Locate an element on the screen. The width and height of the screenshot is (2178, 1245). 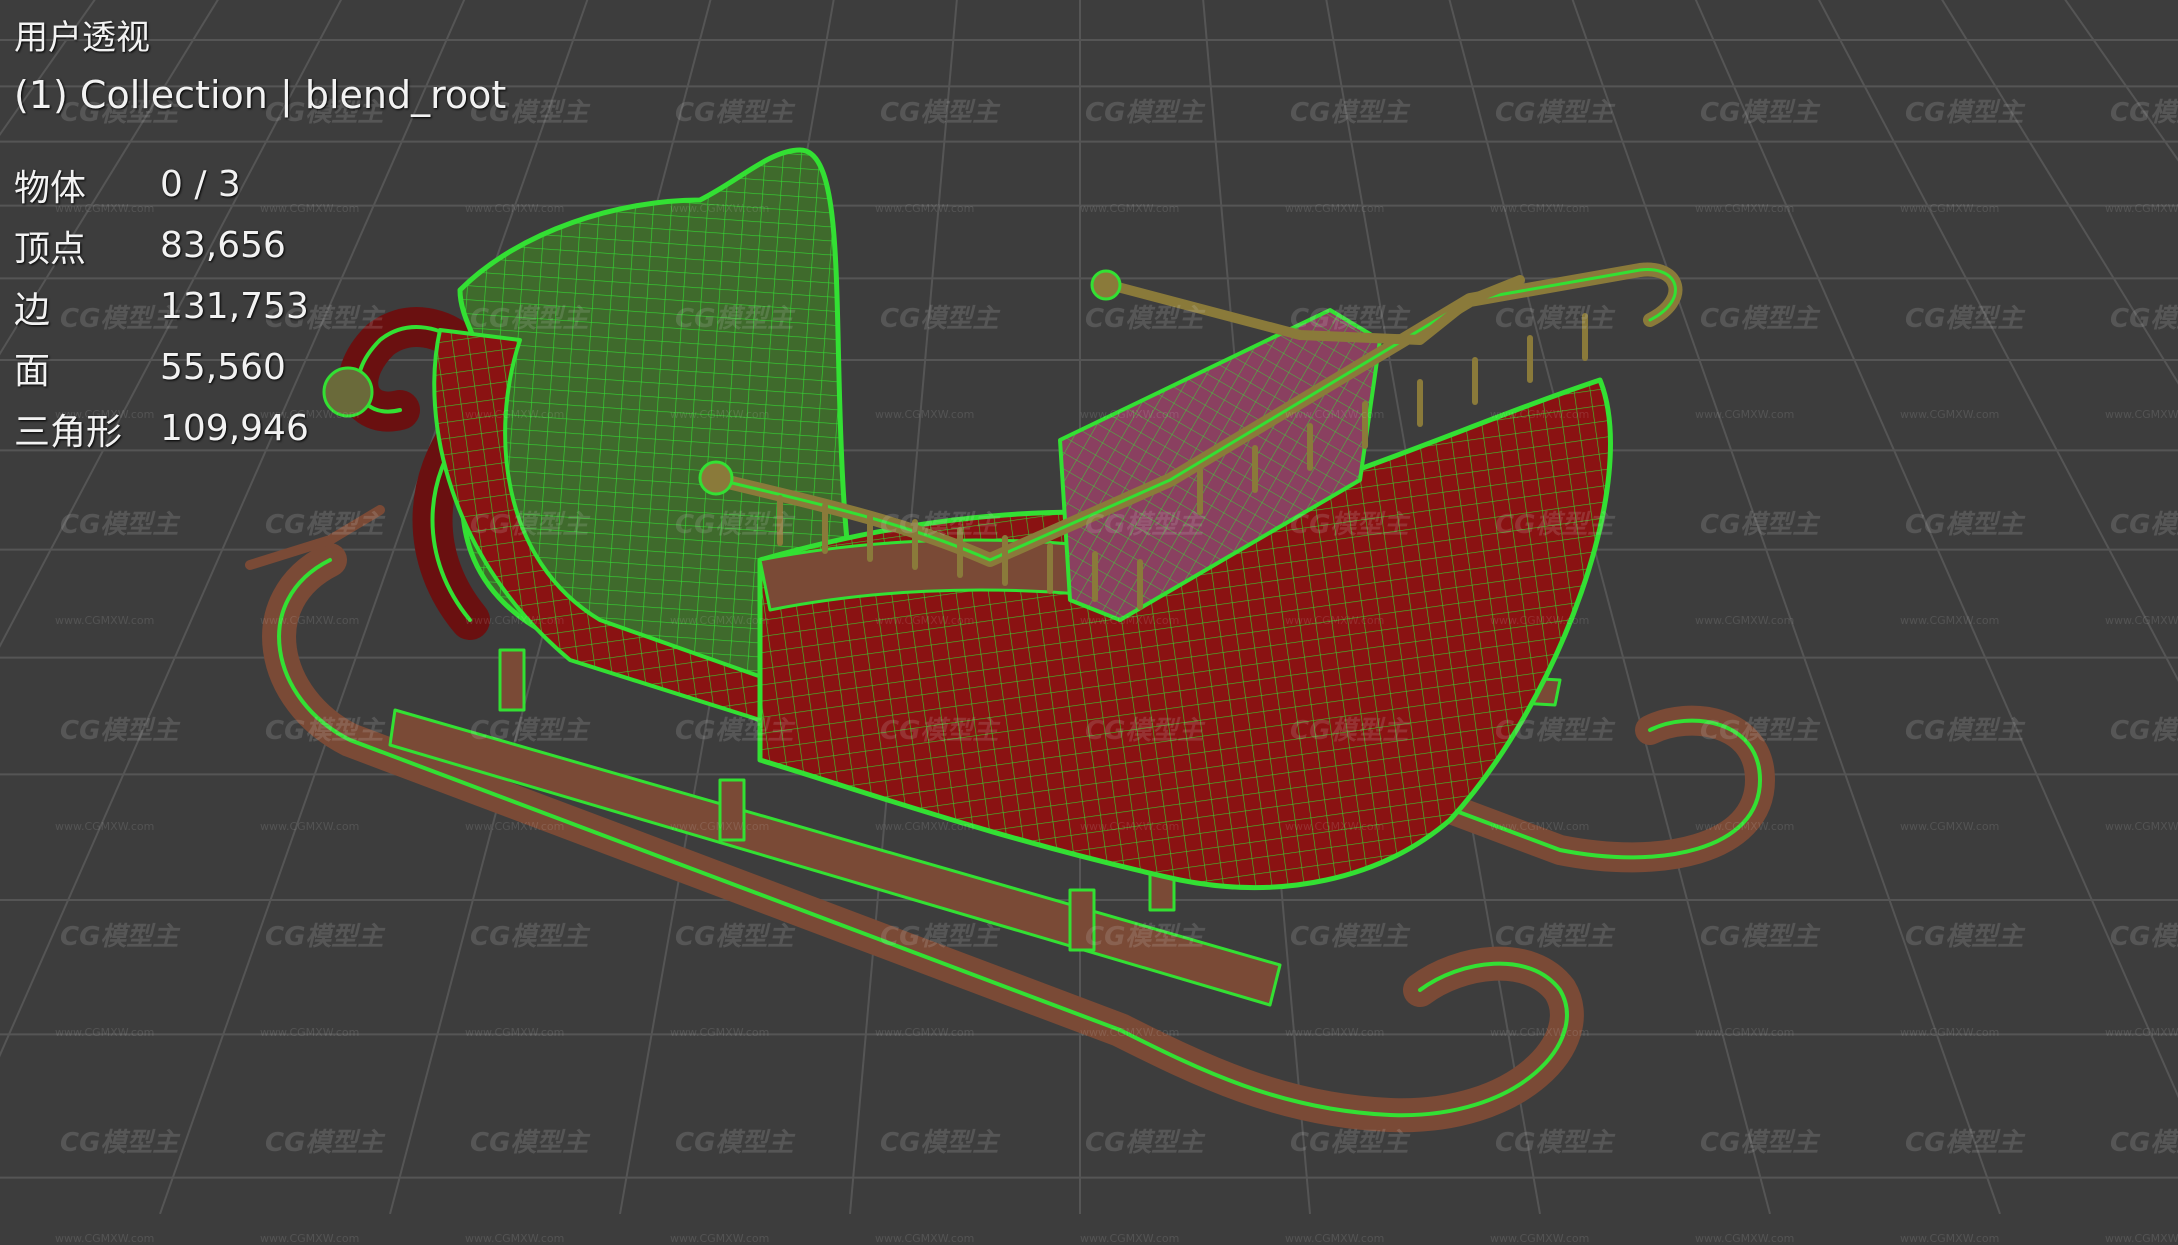
collection-label: (1) Collection | blend_root is located at coordinates (260, 95).